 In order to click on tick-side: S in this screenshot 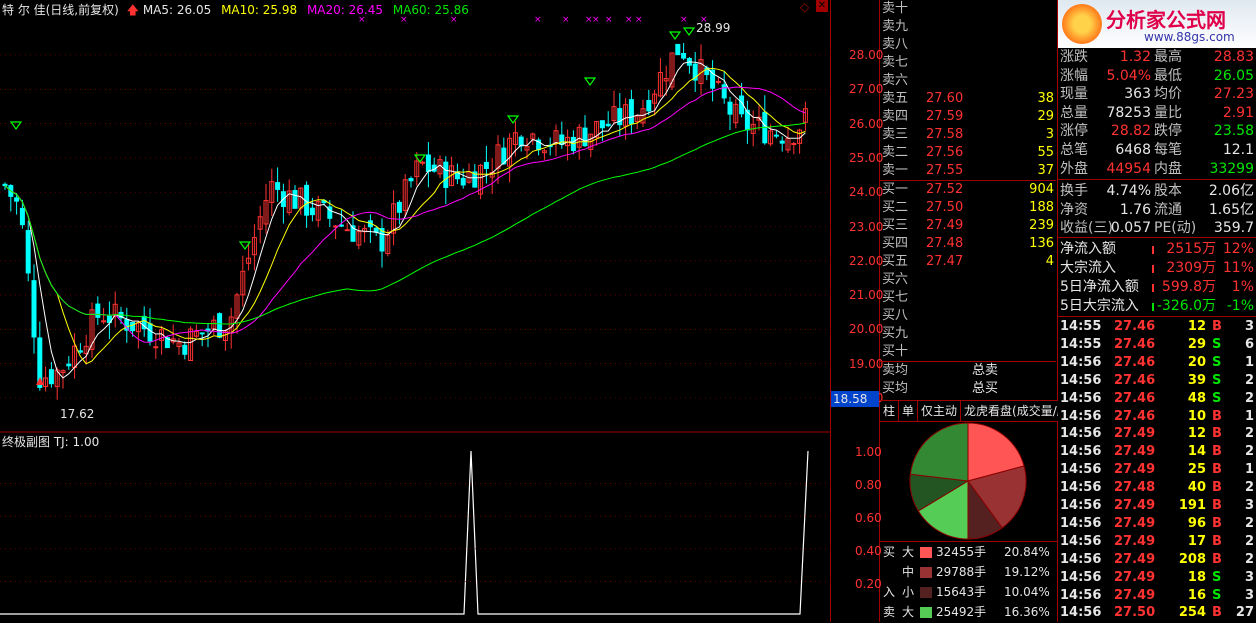, I will do `click(1217, 362)`.